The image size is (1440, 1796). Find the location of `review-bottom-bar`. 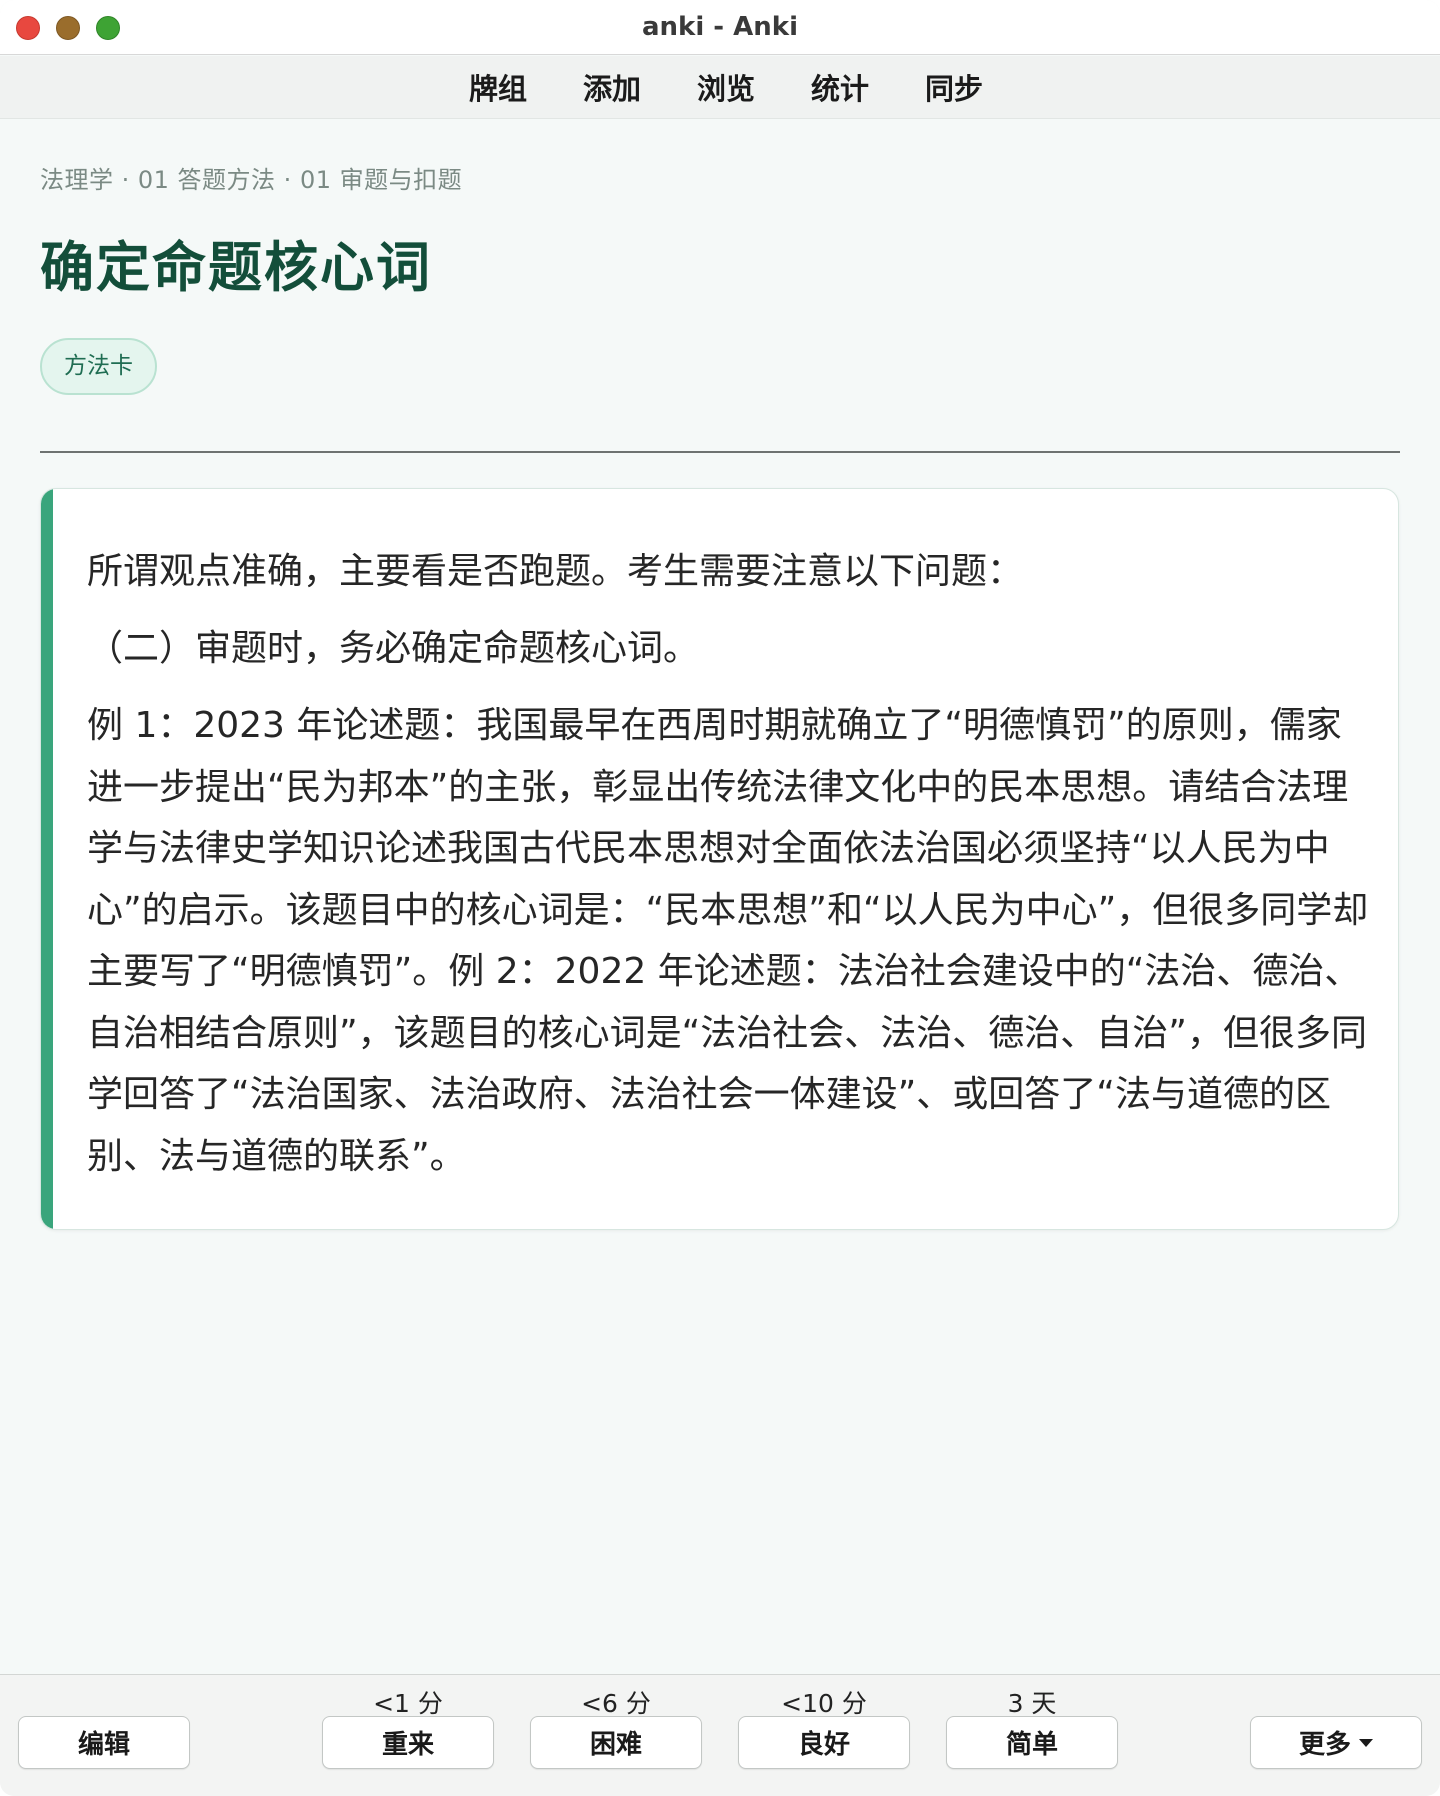

review-bottom-bar is located at coordinates (720, 1735).